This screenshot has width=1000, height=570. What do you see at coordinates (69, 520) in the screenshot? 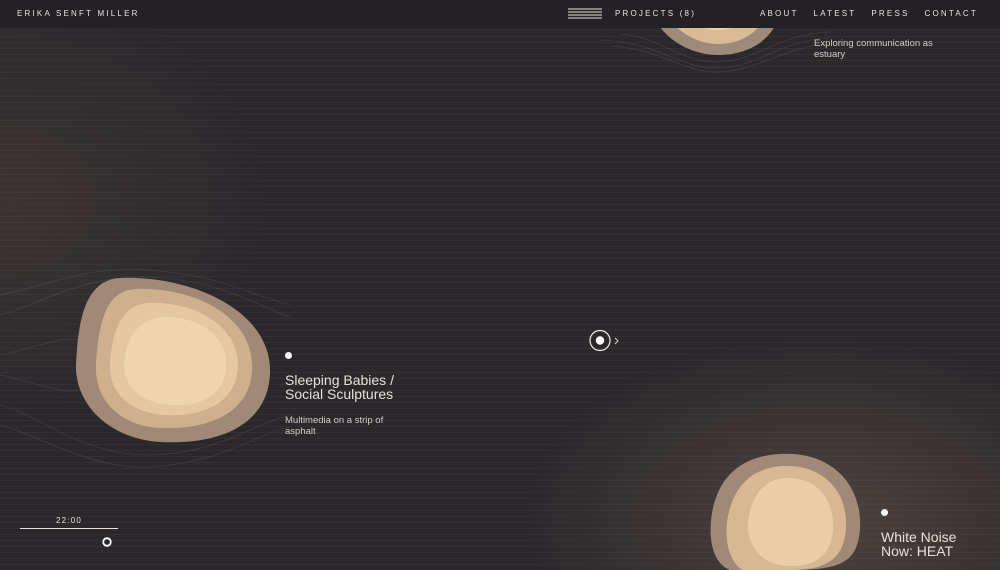
I see `timer-value: 22:00` at bounding box center [69, 520].